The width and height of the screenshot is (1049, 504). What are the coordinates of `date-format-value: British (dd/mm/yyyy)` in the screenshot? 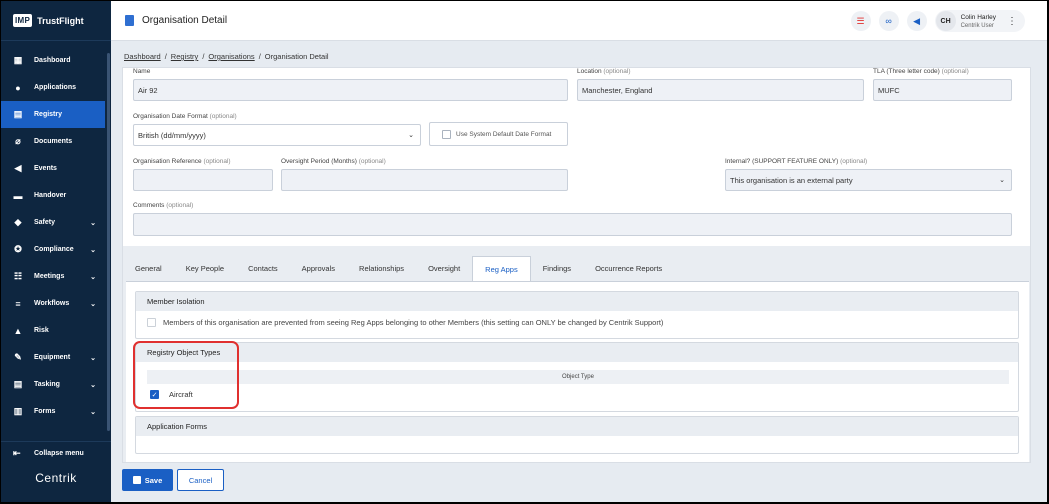 It's located at (172, 135).